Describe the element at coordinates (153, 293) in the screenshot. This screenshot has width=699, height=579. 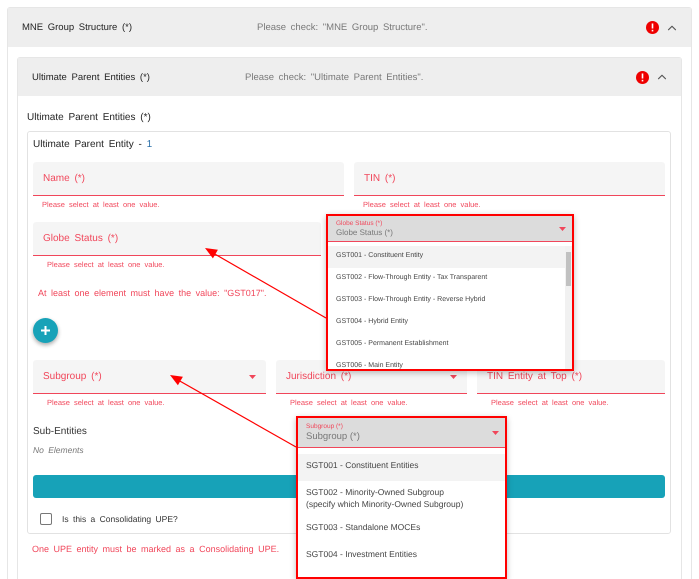
I see `validation-message: At least one element must have the value: "GST017".` at that location.